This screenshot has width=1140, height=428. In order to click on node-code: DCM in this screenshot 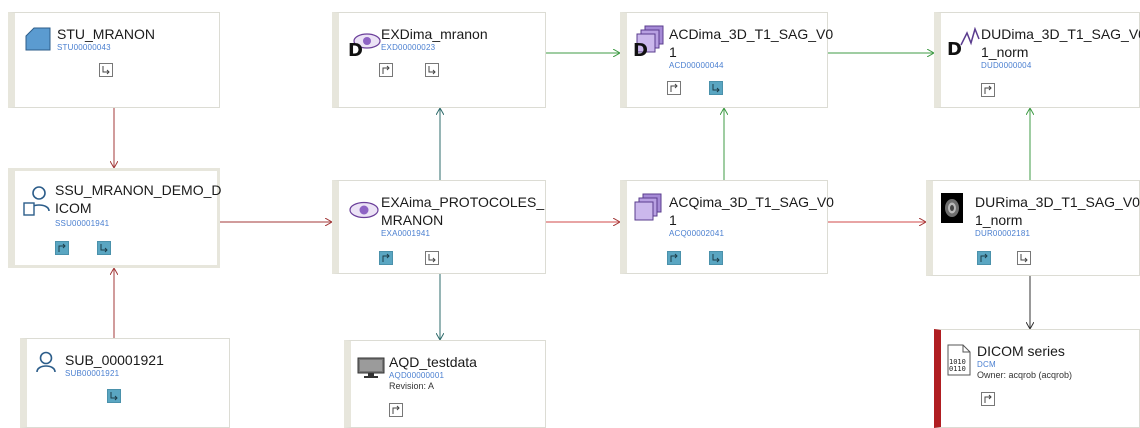, I will do `click(986, 364)`.